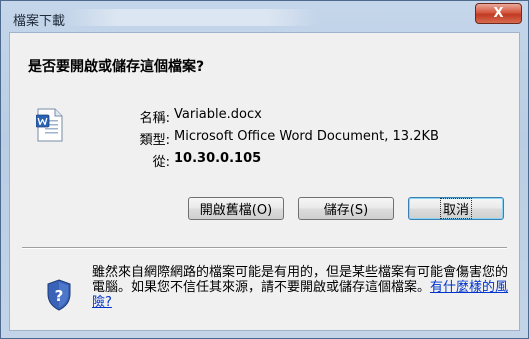  I want to click on file-source-row: 從: 10.30.0.105, so click(260, 160).